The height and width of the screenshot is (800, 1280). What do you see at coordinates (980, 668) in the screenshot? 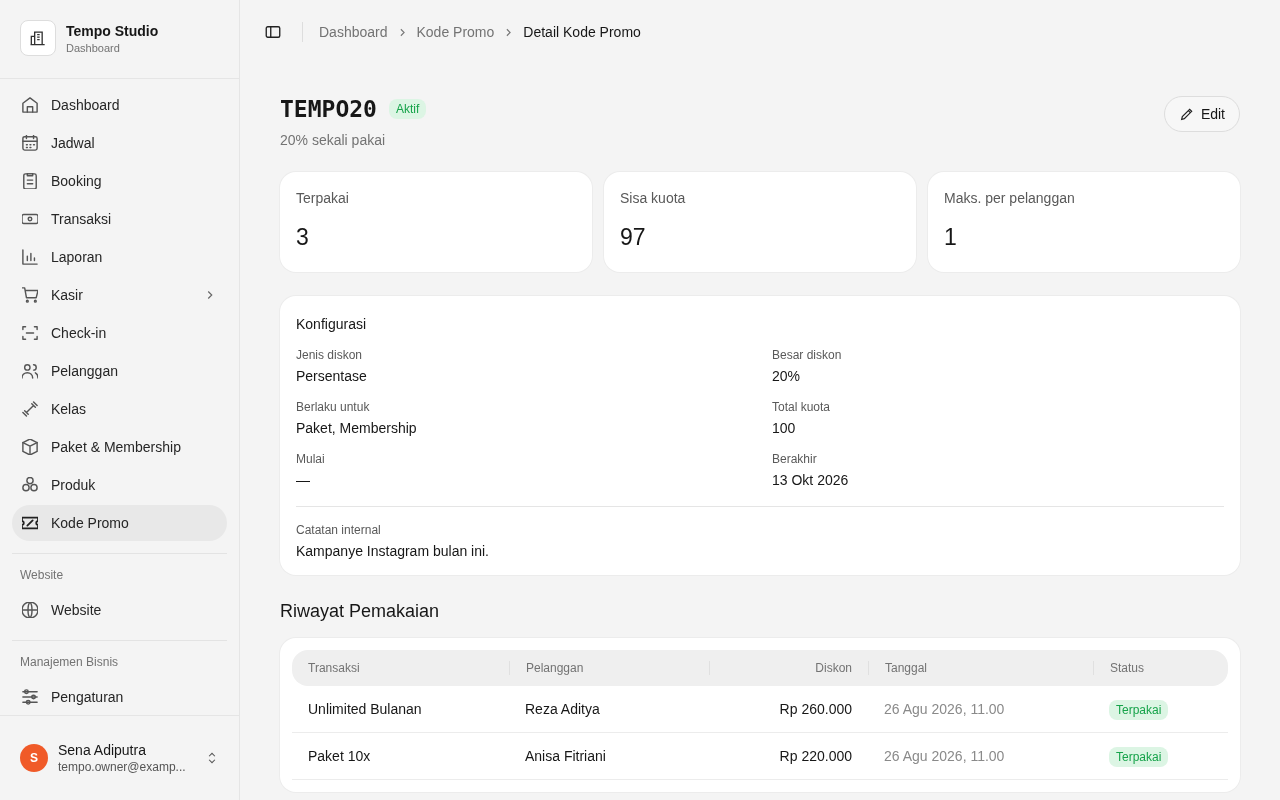
I see `column-header: Tanggal` at bounding box center [980, 668].